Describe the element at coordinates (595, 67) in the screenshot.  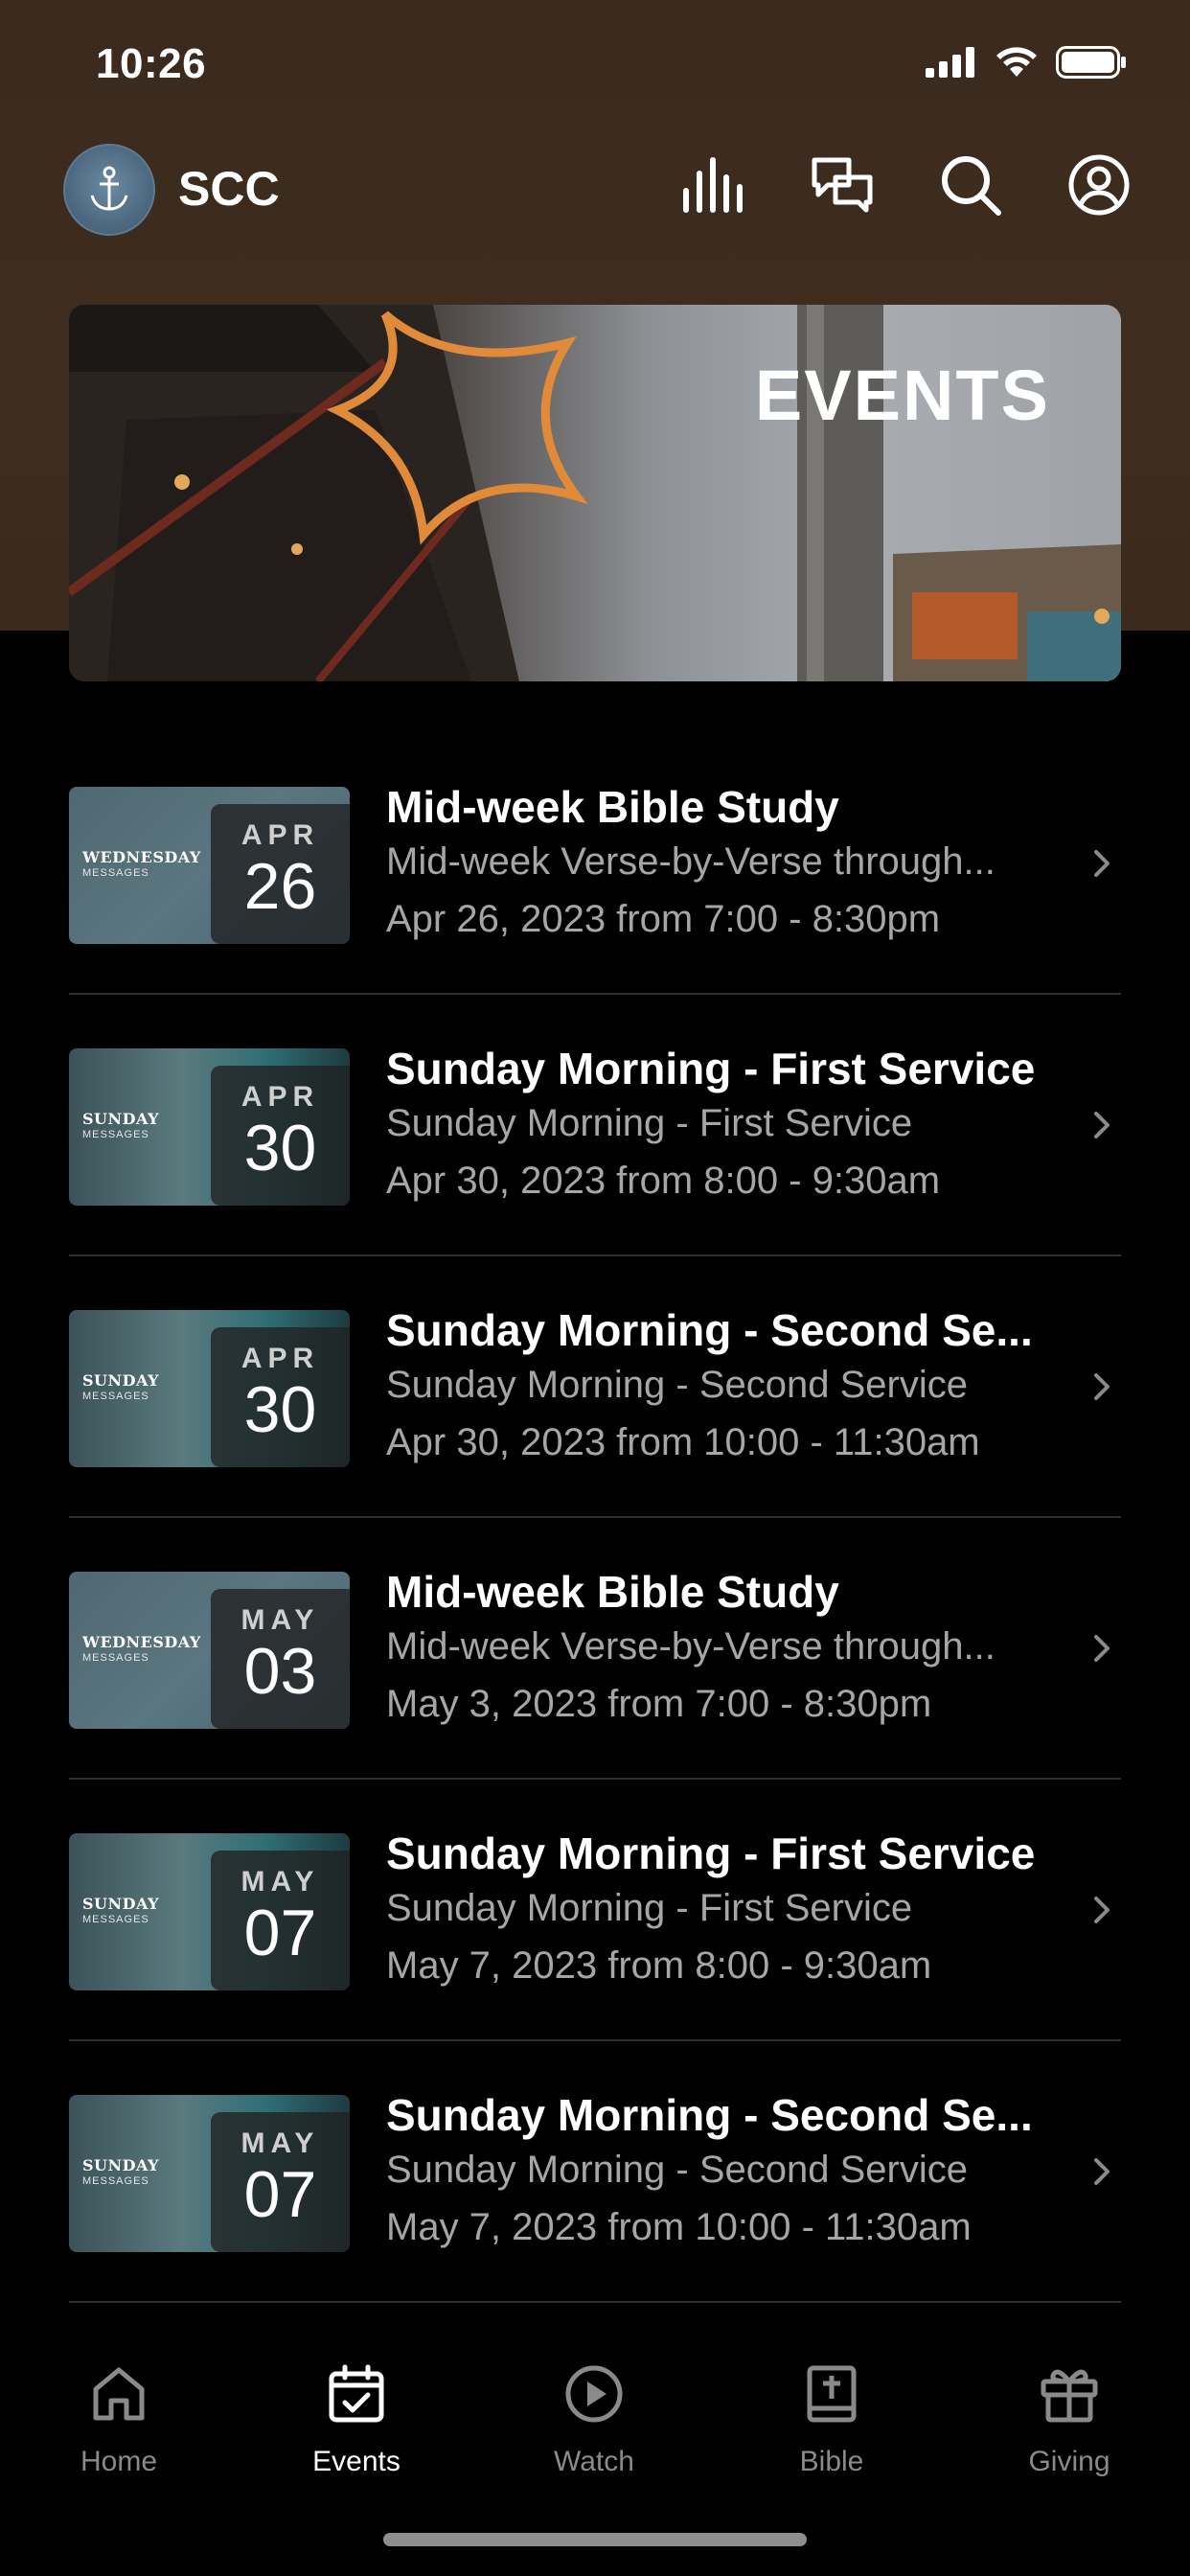
I see `status-bar: 10:26` at that location.